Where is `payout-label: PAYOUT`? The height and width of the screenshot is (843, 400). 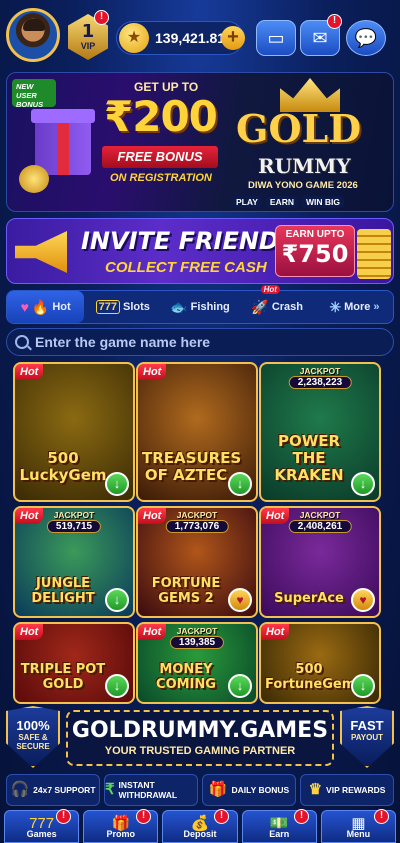 payout-label: PAYOUT is located at coordinates (366, 737).